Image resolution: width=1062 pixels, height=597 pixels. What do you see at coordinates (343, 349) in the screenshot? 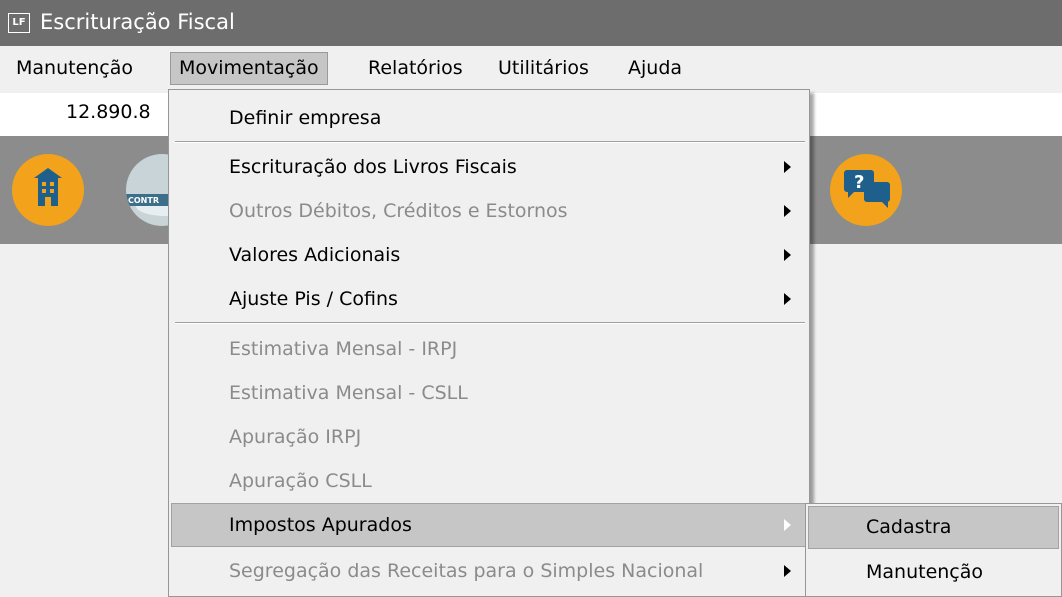
I see `menu-item-label: Estimativa Mensal - IRPJ` at bounding box center [343, 349].